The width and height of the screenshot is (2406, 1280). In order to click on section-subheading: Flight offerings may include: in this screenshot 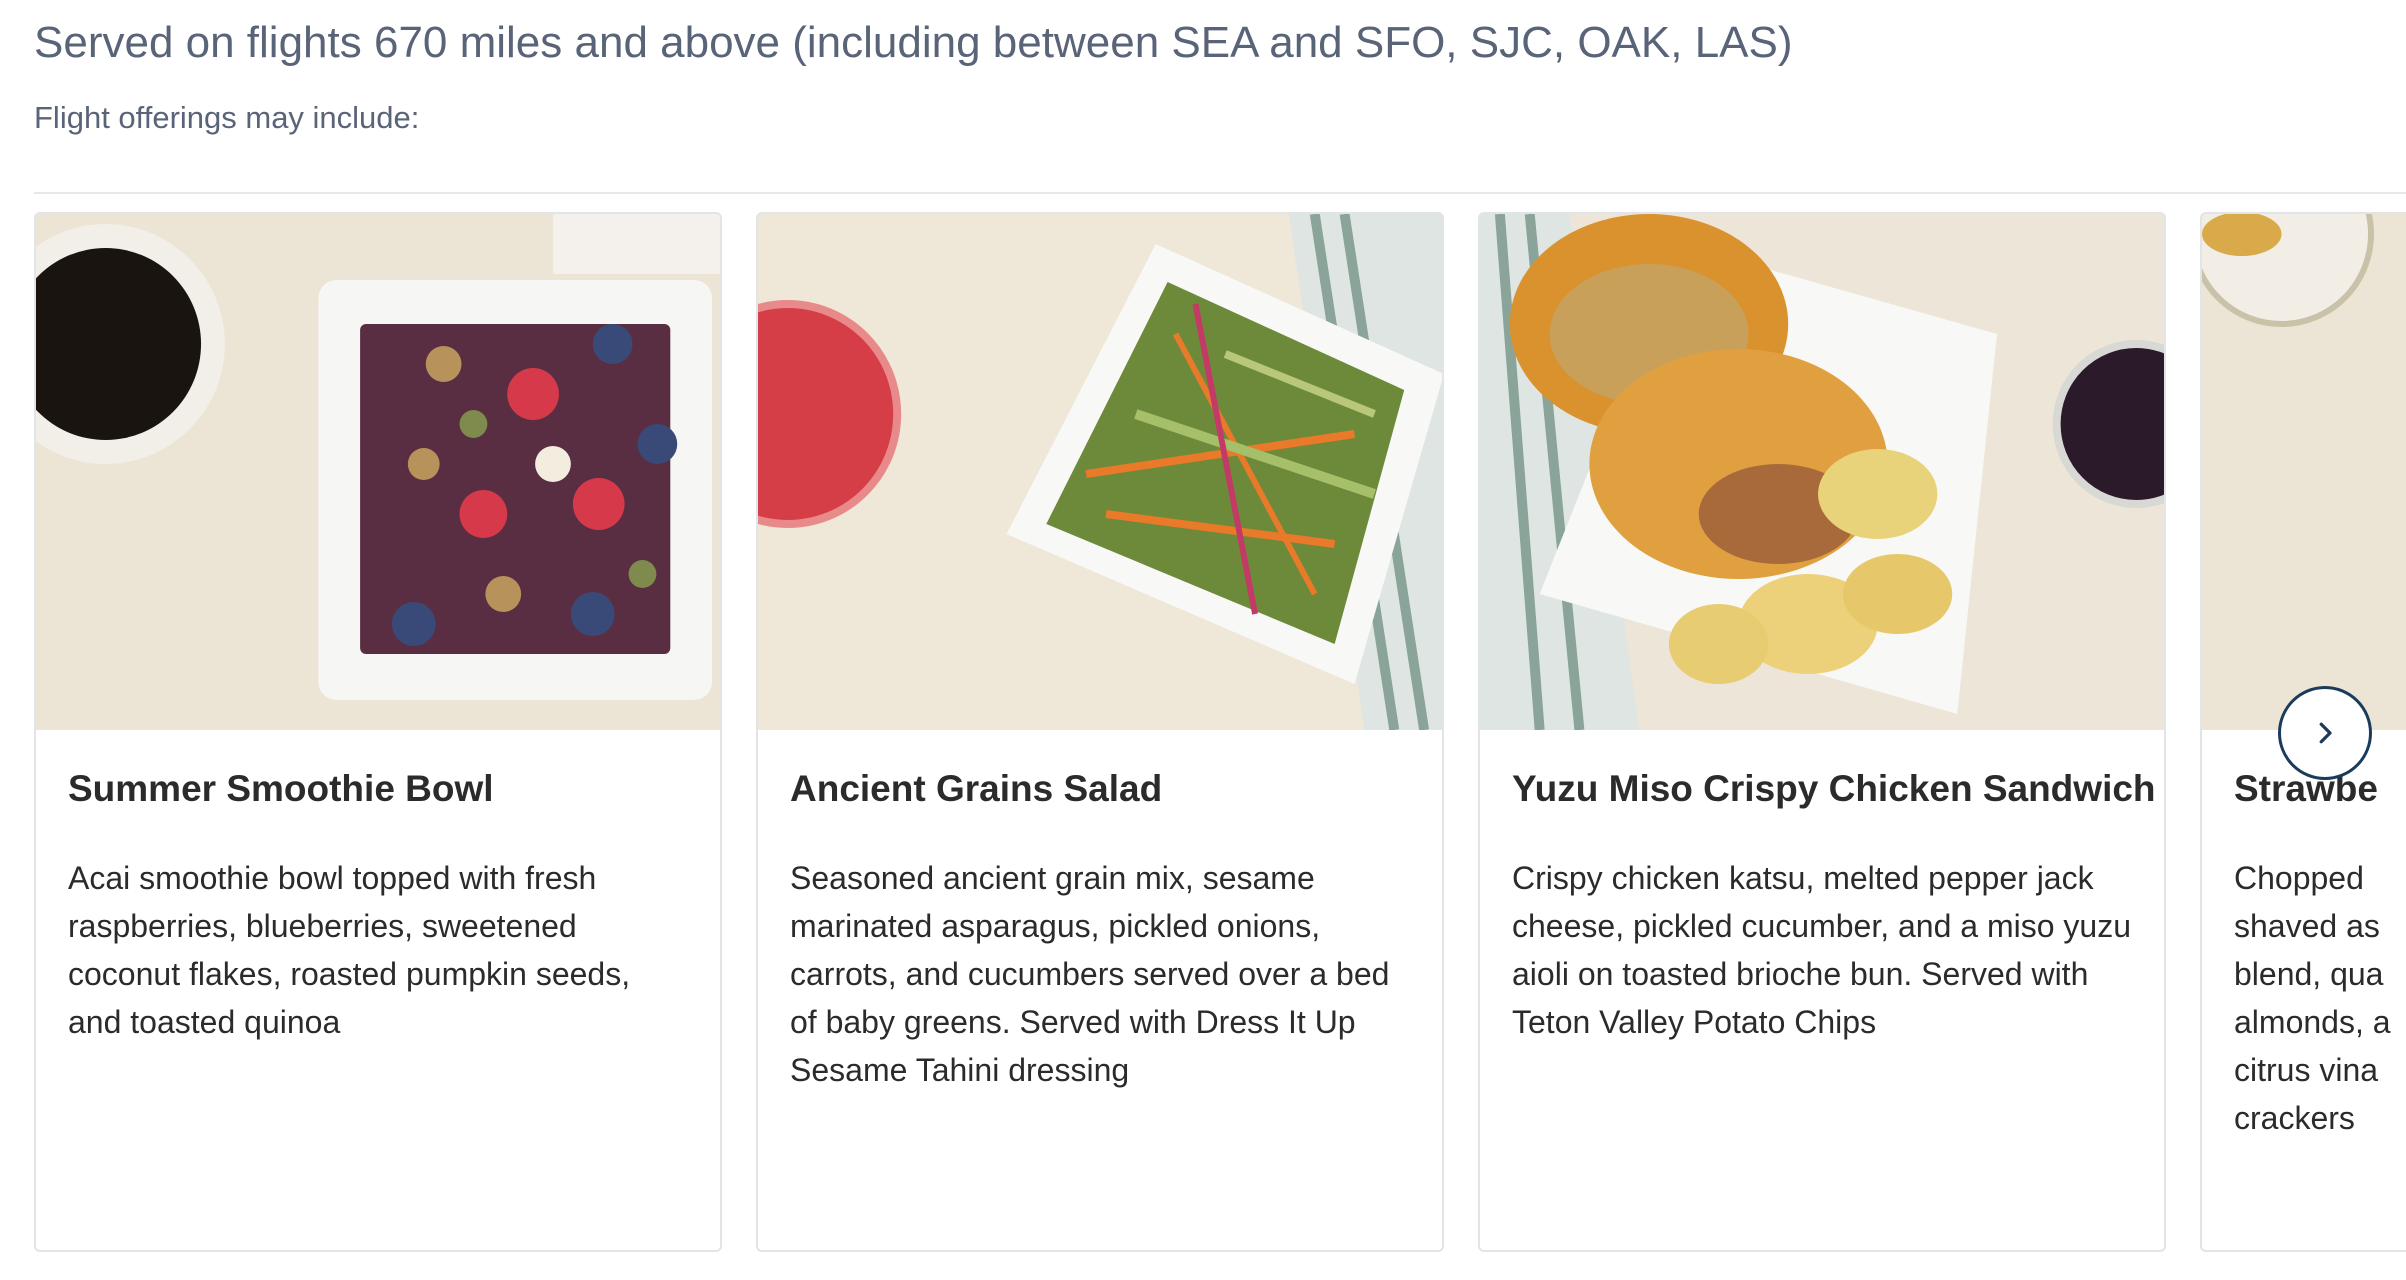, I will do `click(227, 117)`.